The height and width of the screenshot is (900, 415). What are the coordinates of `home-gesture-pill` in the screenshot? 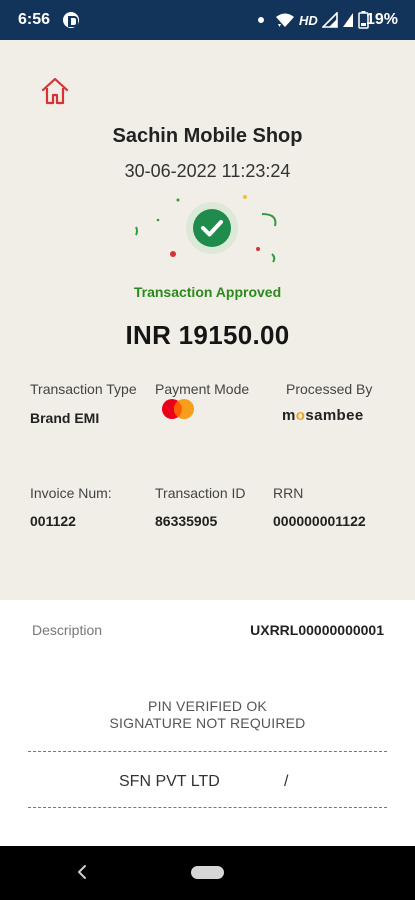 It's located at (207, 872).